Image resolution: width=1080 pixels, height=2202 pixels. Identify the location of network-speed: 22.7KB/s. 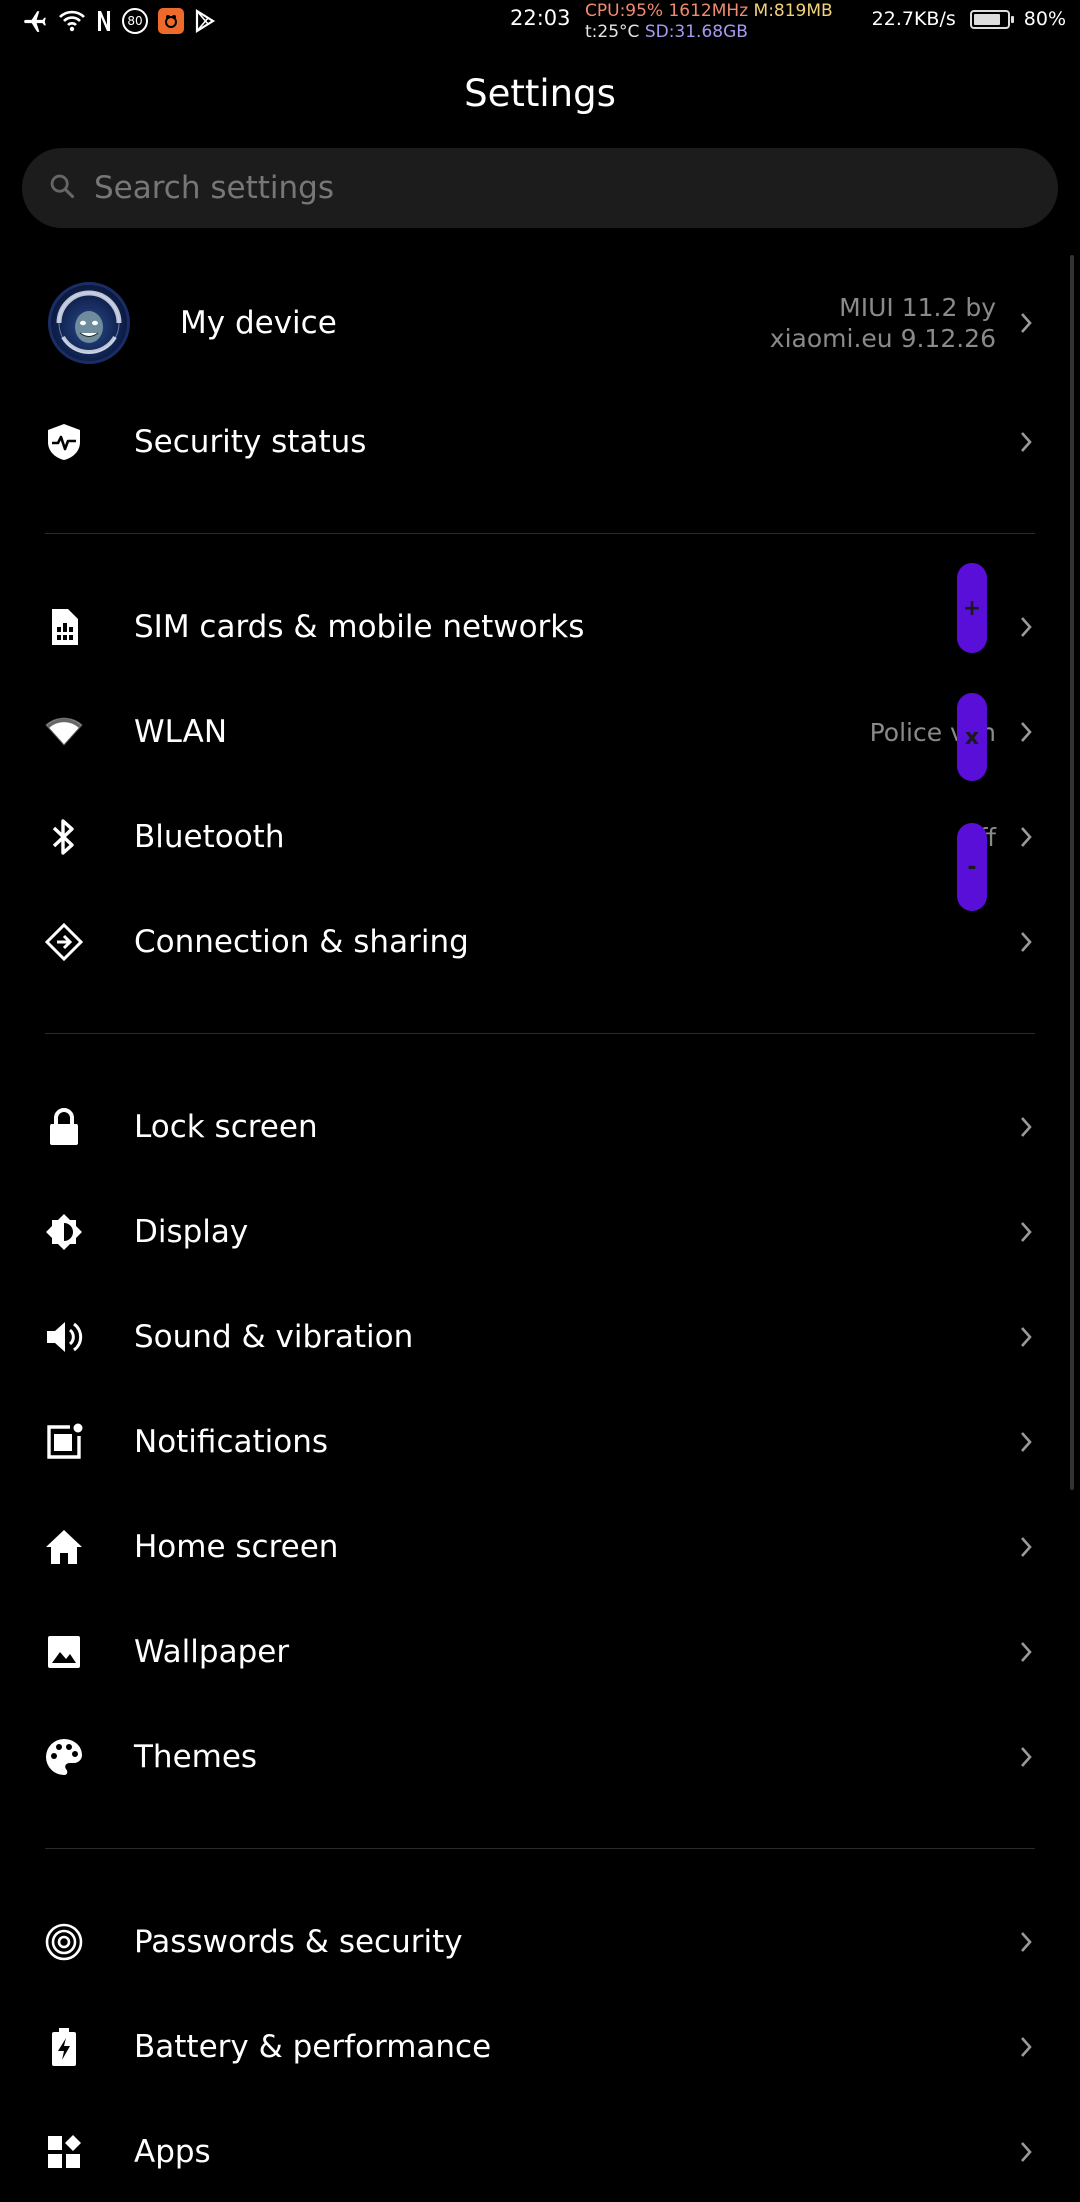
(913, 19).